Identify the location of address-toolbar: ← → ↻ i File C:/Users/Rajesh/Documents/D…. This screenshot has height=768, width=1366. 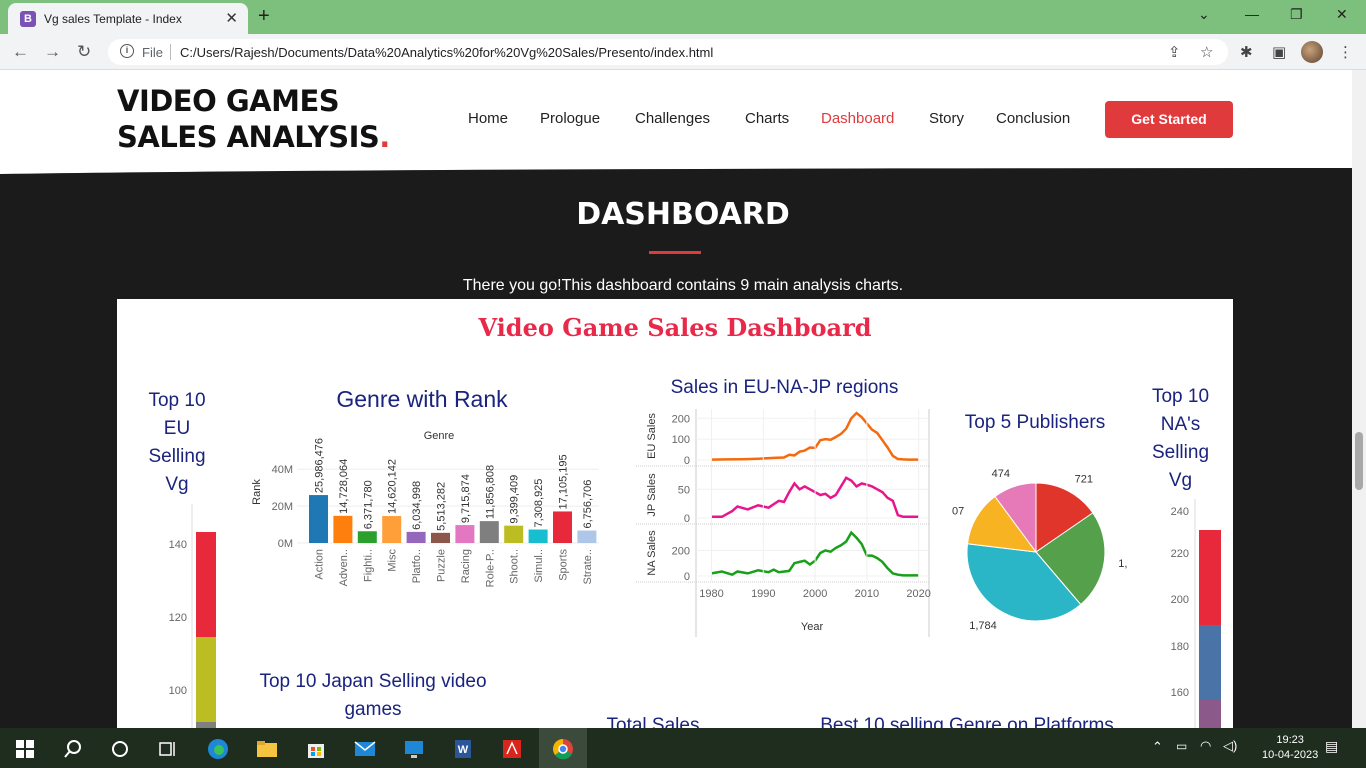
(683, 52).